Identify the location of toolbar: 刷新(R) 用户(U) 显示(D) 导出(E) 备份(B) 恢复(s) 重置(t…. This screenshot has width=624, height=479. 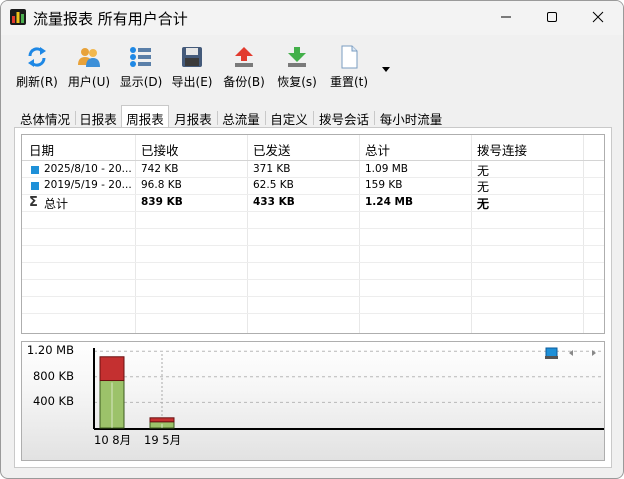
(312, 69).